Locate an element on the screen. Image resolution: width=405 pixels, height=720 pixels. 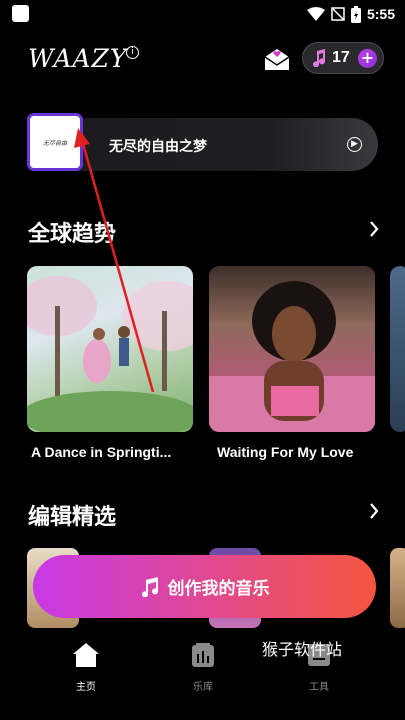
bottom-nav: 主页 乐库 工具 is located at coordinates (202, 675).